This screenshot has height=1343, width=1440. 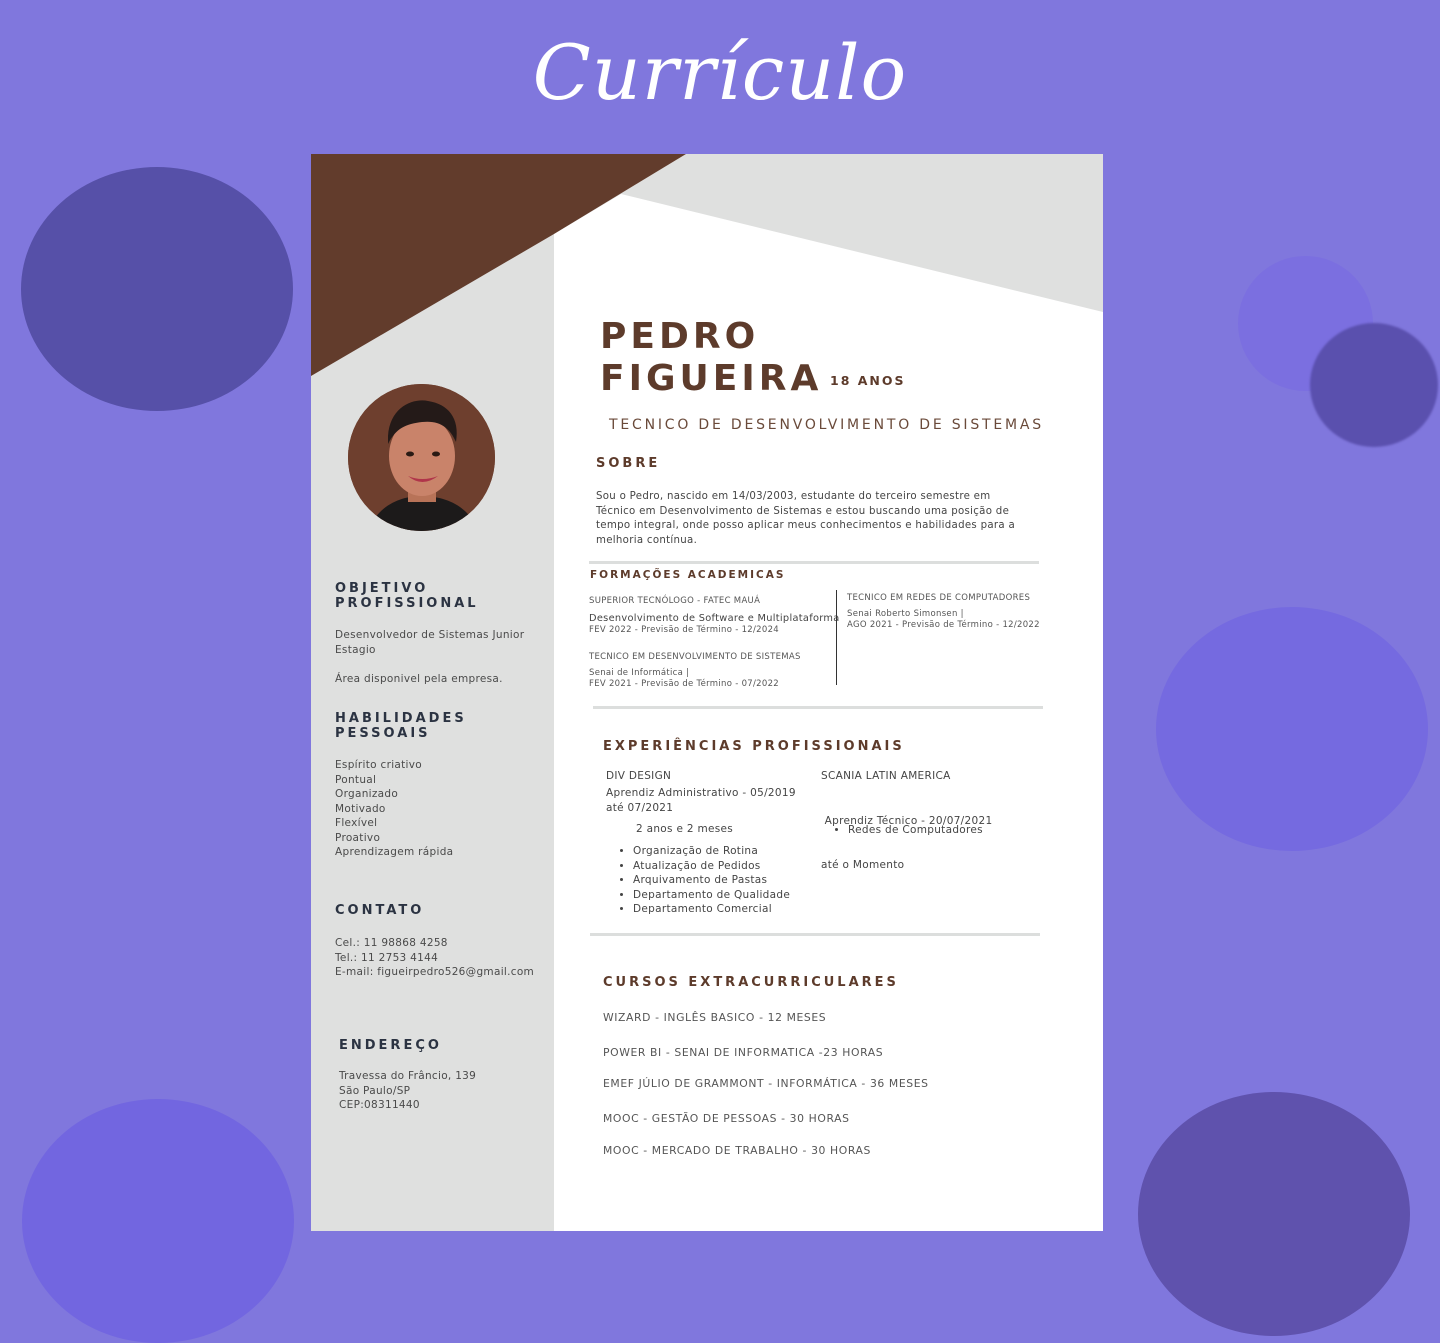 I want to click on education-item-dates: FEV 2021 - Previsão de Término - 07/2022, so click(x=684, y=684).